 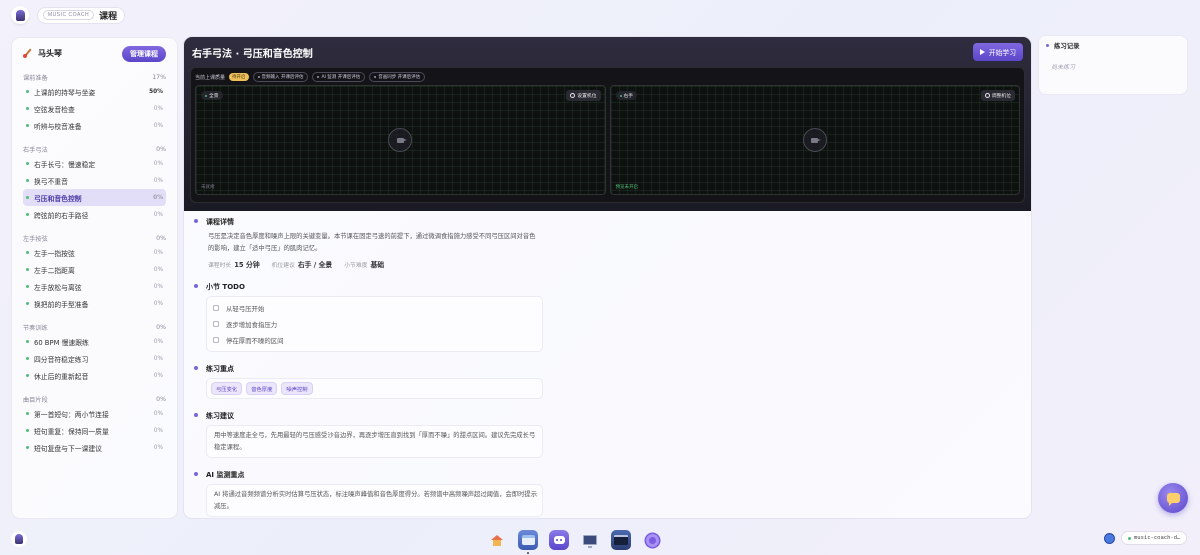 I want to click on set-camera-button: 设置机位, so click(x=583, y=95).